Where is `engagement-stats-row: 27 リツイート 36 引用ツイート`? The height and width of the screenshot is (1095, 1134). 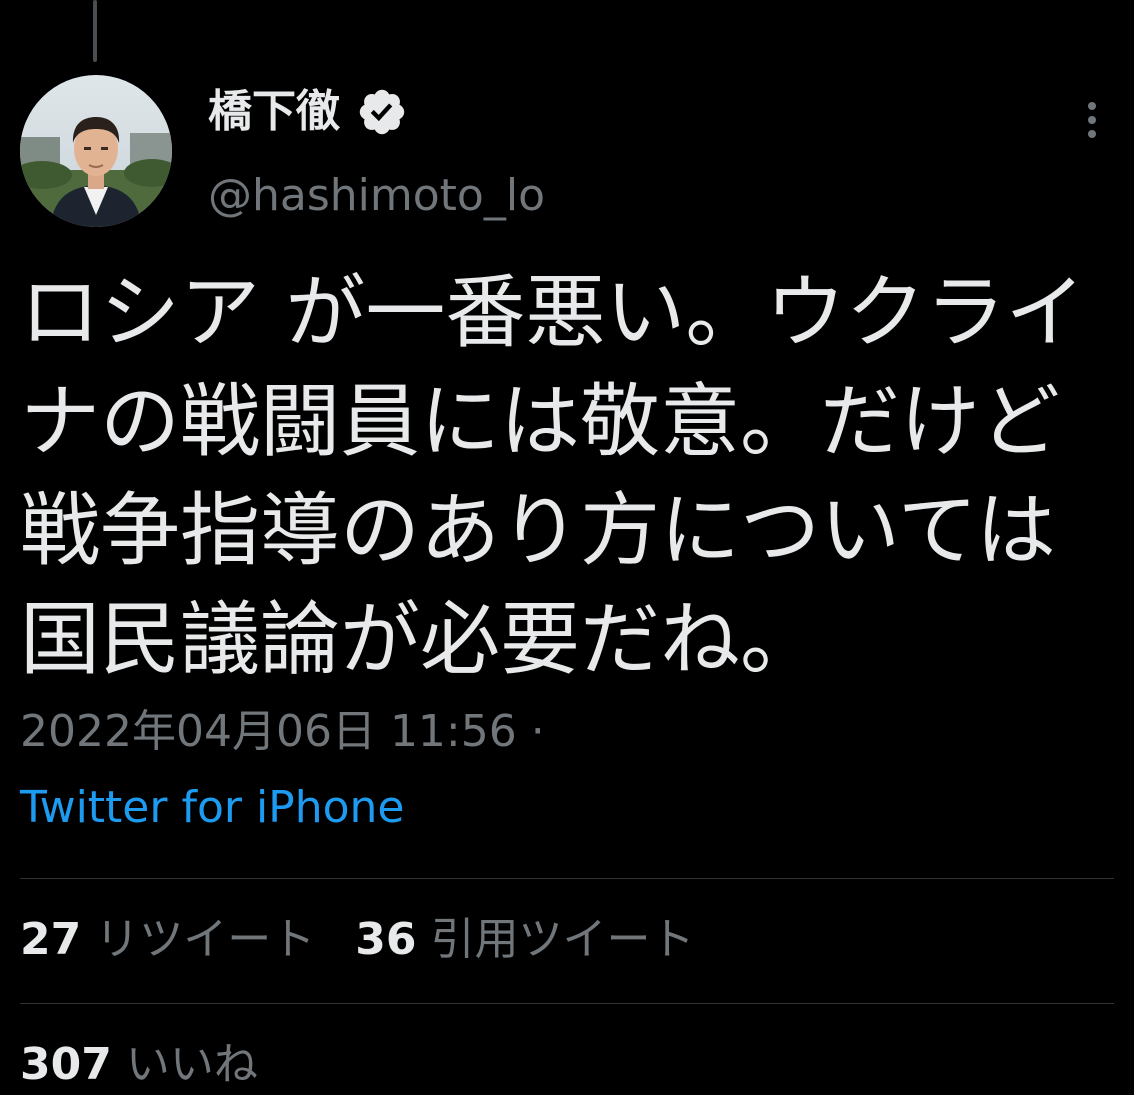 engagement-stats-row: 27 リツイート 36 引用ツイート is located at coordinates (357, 940).